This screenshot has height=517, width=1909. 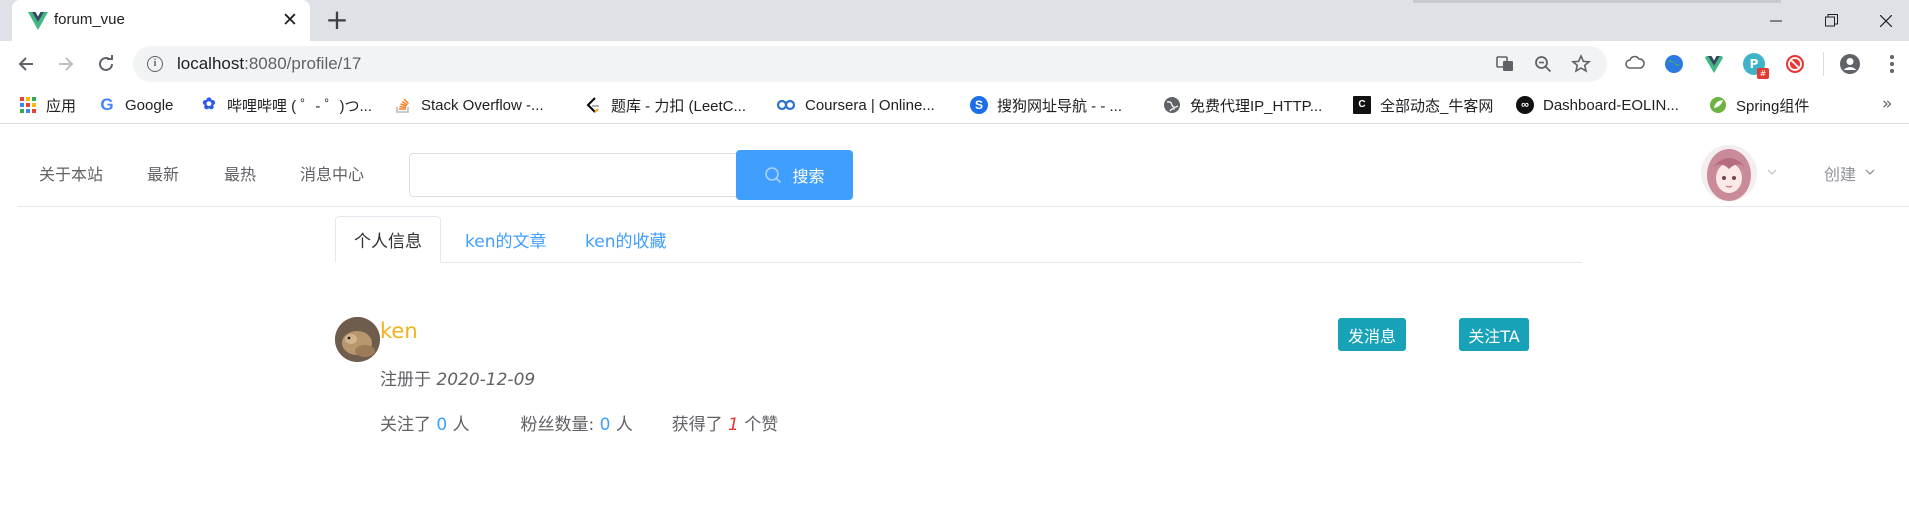 What do you see at coordinates (408, 425) in the screenshot?
I see `following-label: 关注了` at bounding box center [408, 425].